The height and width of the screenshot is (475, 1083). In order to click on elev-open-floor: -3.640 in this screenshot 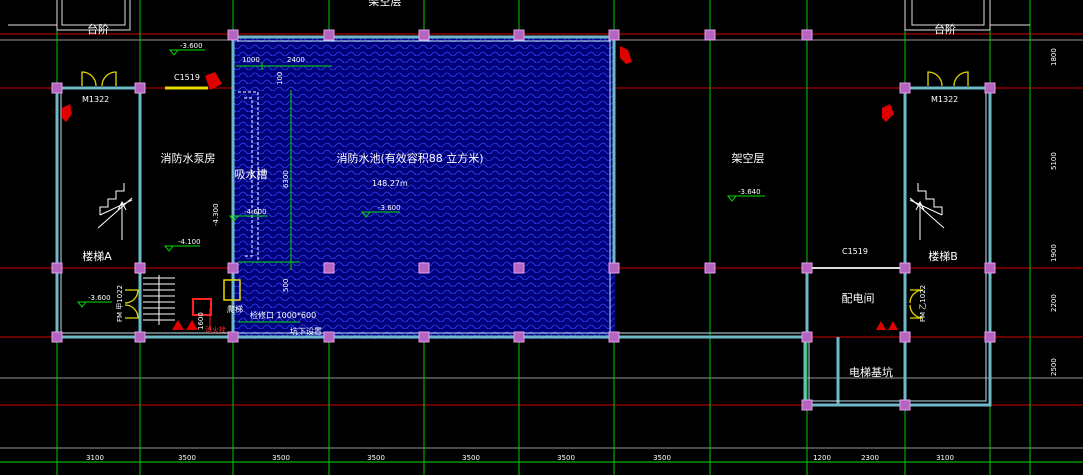, I will do `click(749, 192)`.